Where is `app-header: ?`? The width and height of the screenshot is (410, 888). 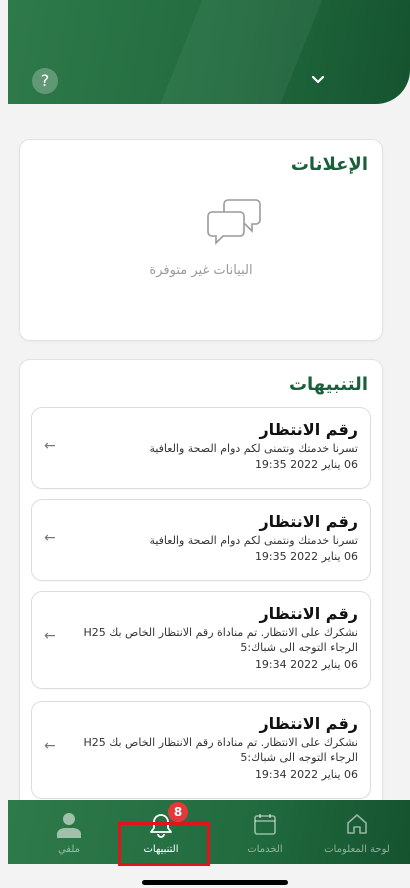 app-header: ? is located at coordinates (209, 52).